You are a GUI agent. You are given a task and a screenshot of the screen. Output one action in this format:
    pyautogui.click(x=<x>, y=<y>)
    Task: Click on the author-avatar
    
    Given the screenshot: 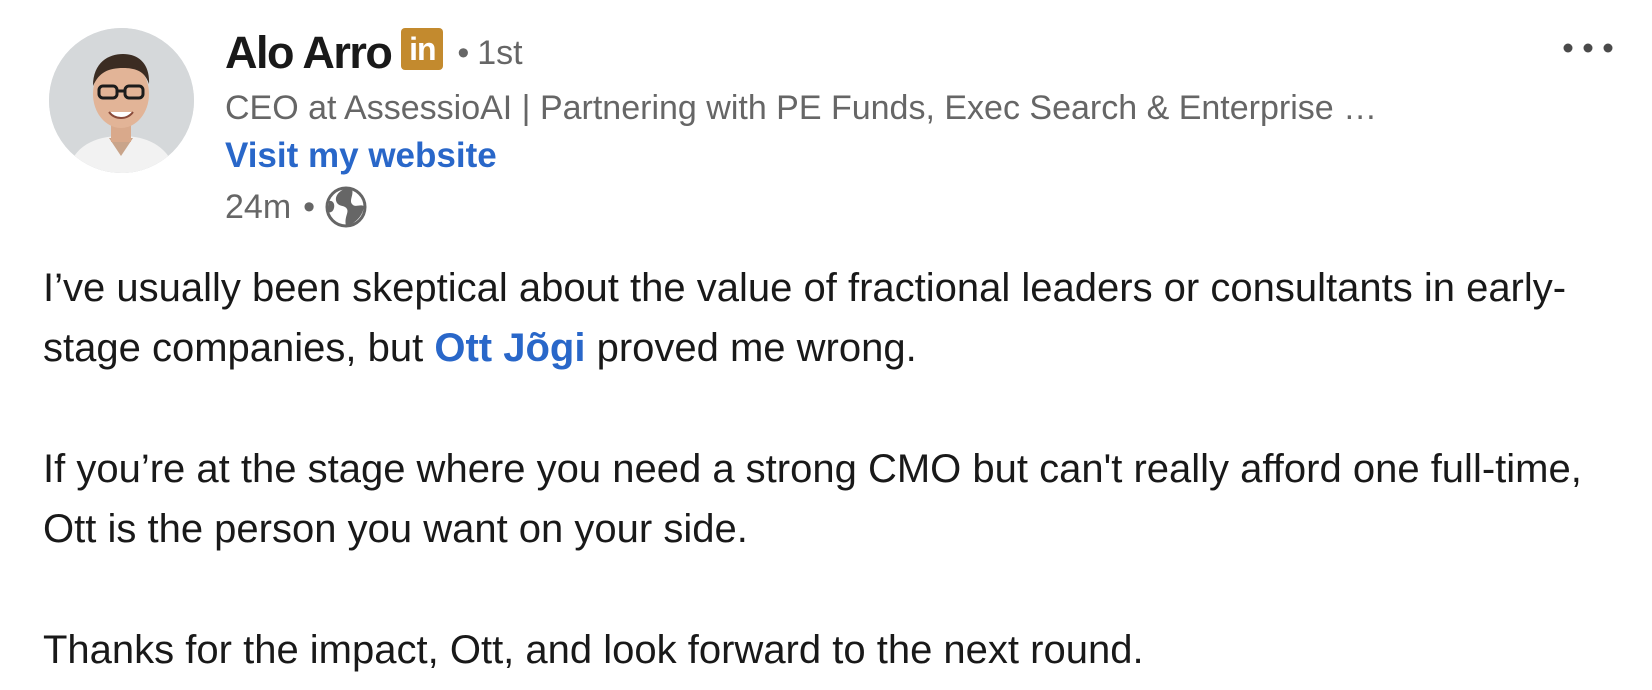 What is the action you would take?
    pyautogui.click(x=121, y=100)
    